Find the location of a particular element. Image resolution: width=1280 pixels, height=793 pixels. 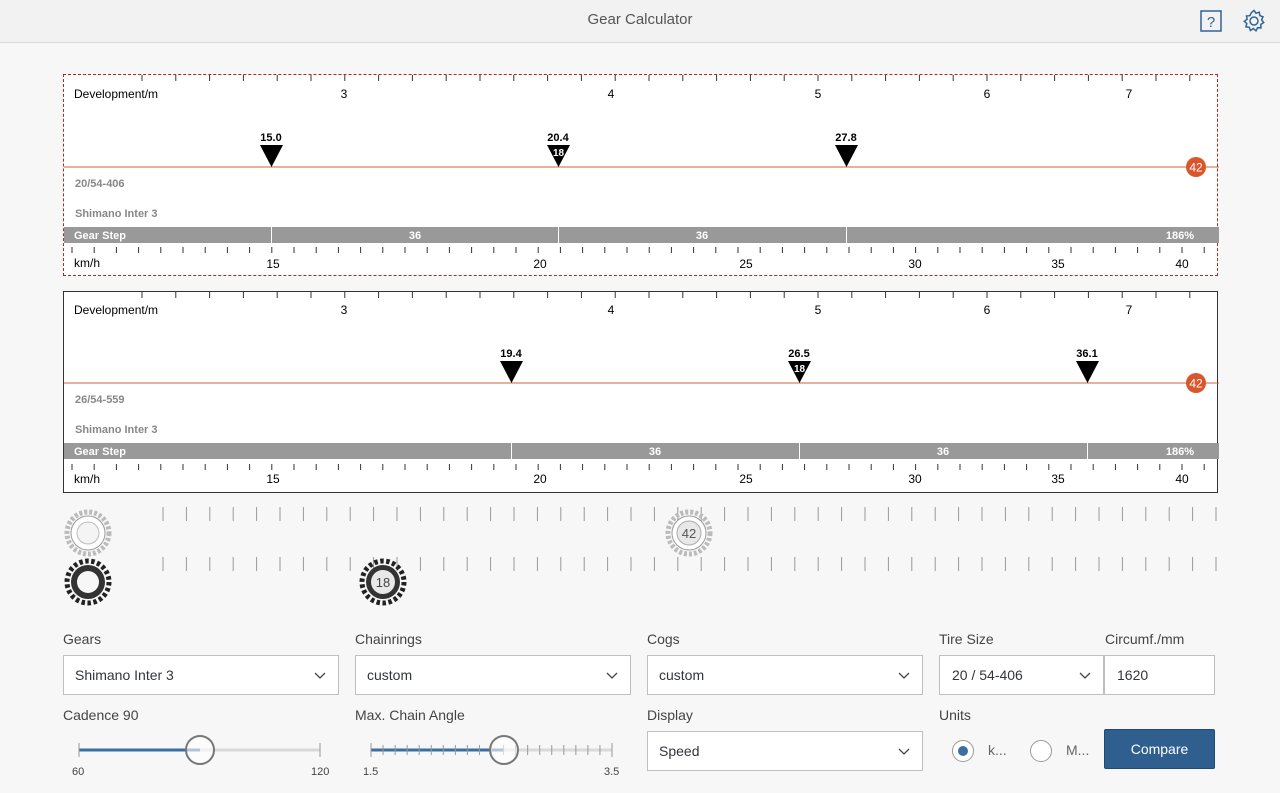

chainrings-select: custom is located at coordinates (493, 675).